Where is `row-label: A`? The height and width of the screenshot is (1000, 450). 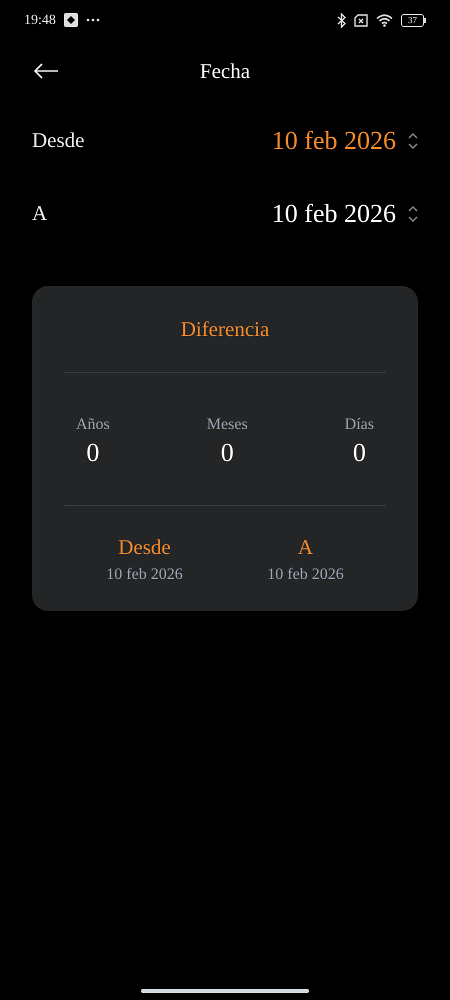
row-label: A is located at coordinates (40, 213).